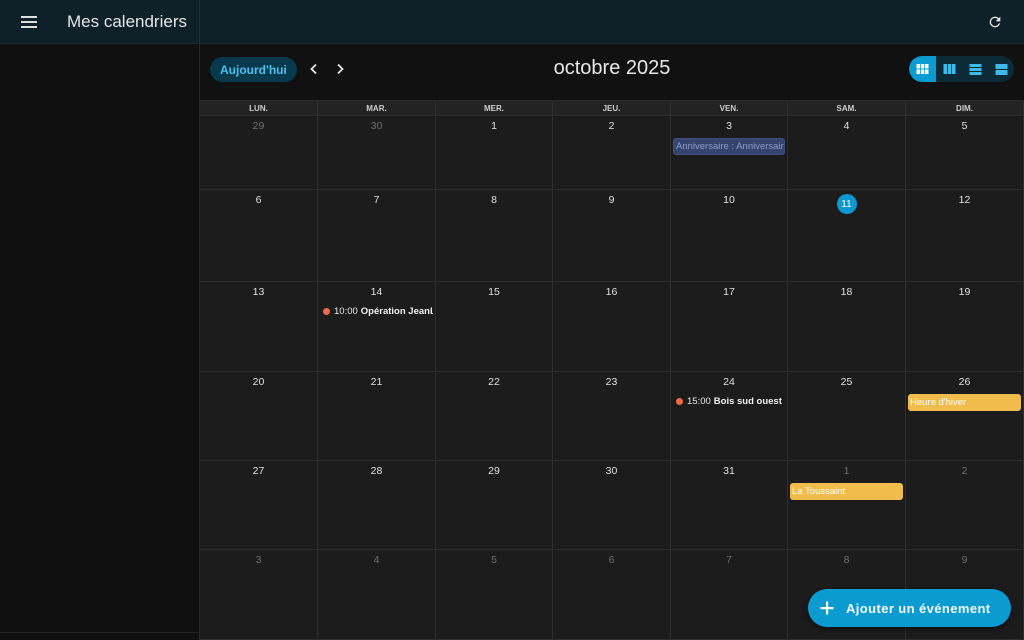 This screenshot has height=640, width=1024. What do you see at coordinates (340, 69) in the screenshot?
I see `next-month-button` at bounding box center [340, 69].